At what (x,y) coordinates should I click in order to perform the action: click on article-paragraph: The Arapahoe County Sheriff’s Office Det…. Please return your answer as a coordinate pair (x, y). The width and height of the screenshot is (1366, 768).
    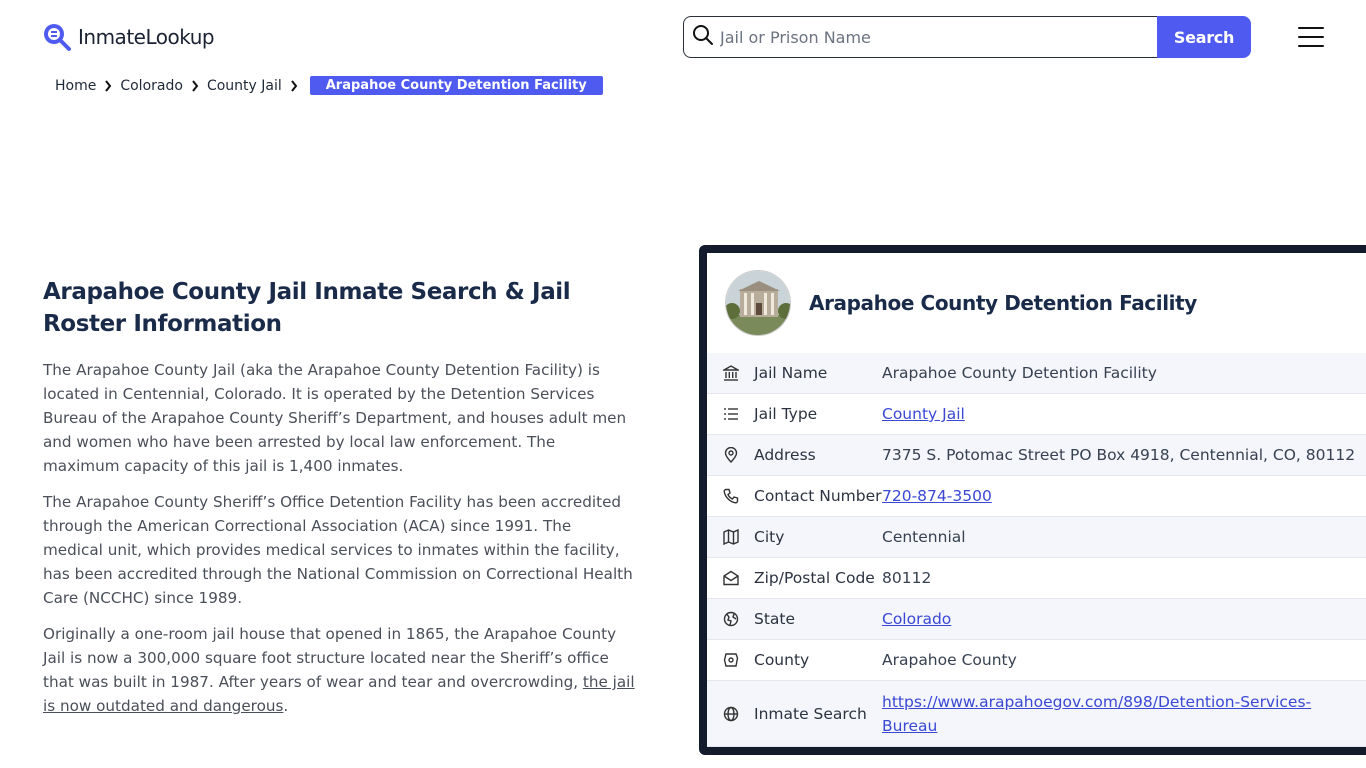
    Looking at the image, I should click on (338, 550).